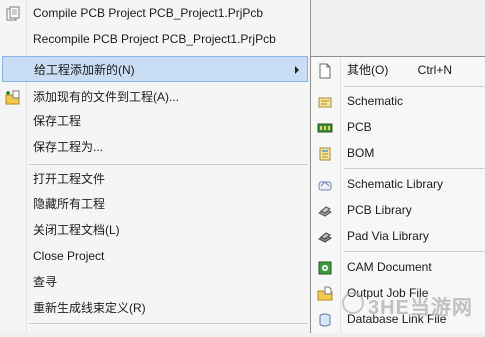  I want to click on submenu-arrow-icon, so click(297, 70).